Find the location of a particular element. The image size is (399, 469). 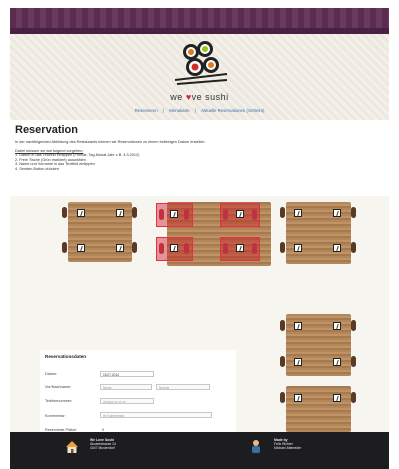

brand-name: we ♥ve sushi is located at coordinates (199, 97).